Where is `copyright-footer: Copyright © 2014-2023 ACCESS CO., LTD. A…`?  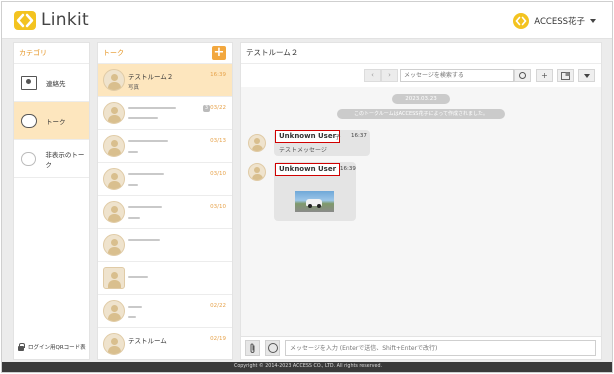 copyright-footer: Copyright © 2014-2023 ACCESS CO., LTD. A… is located at coordinates (307, 367).